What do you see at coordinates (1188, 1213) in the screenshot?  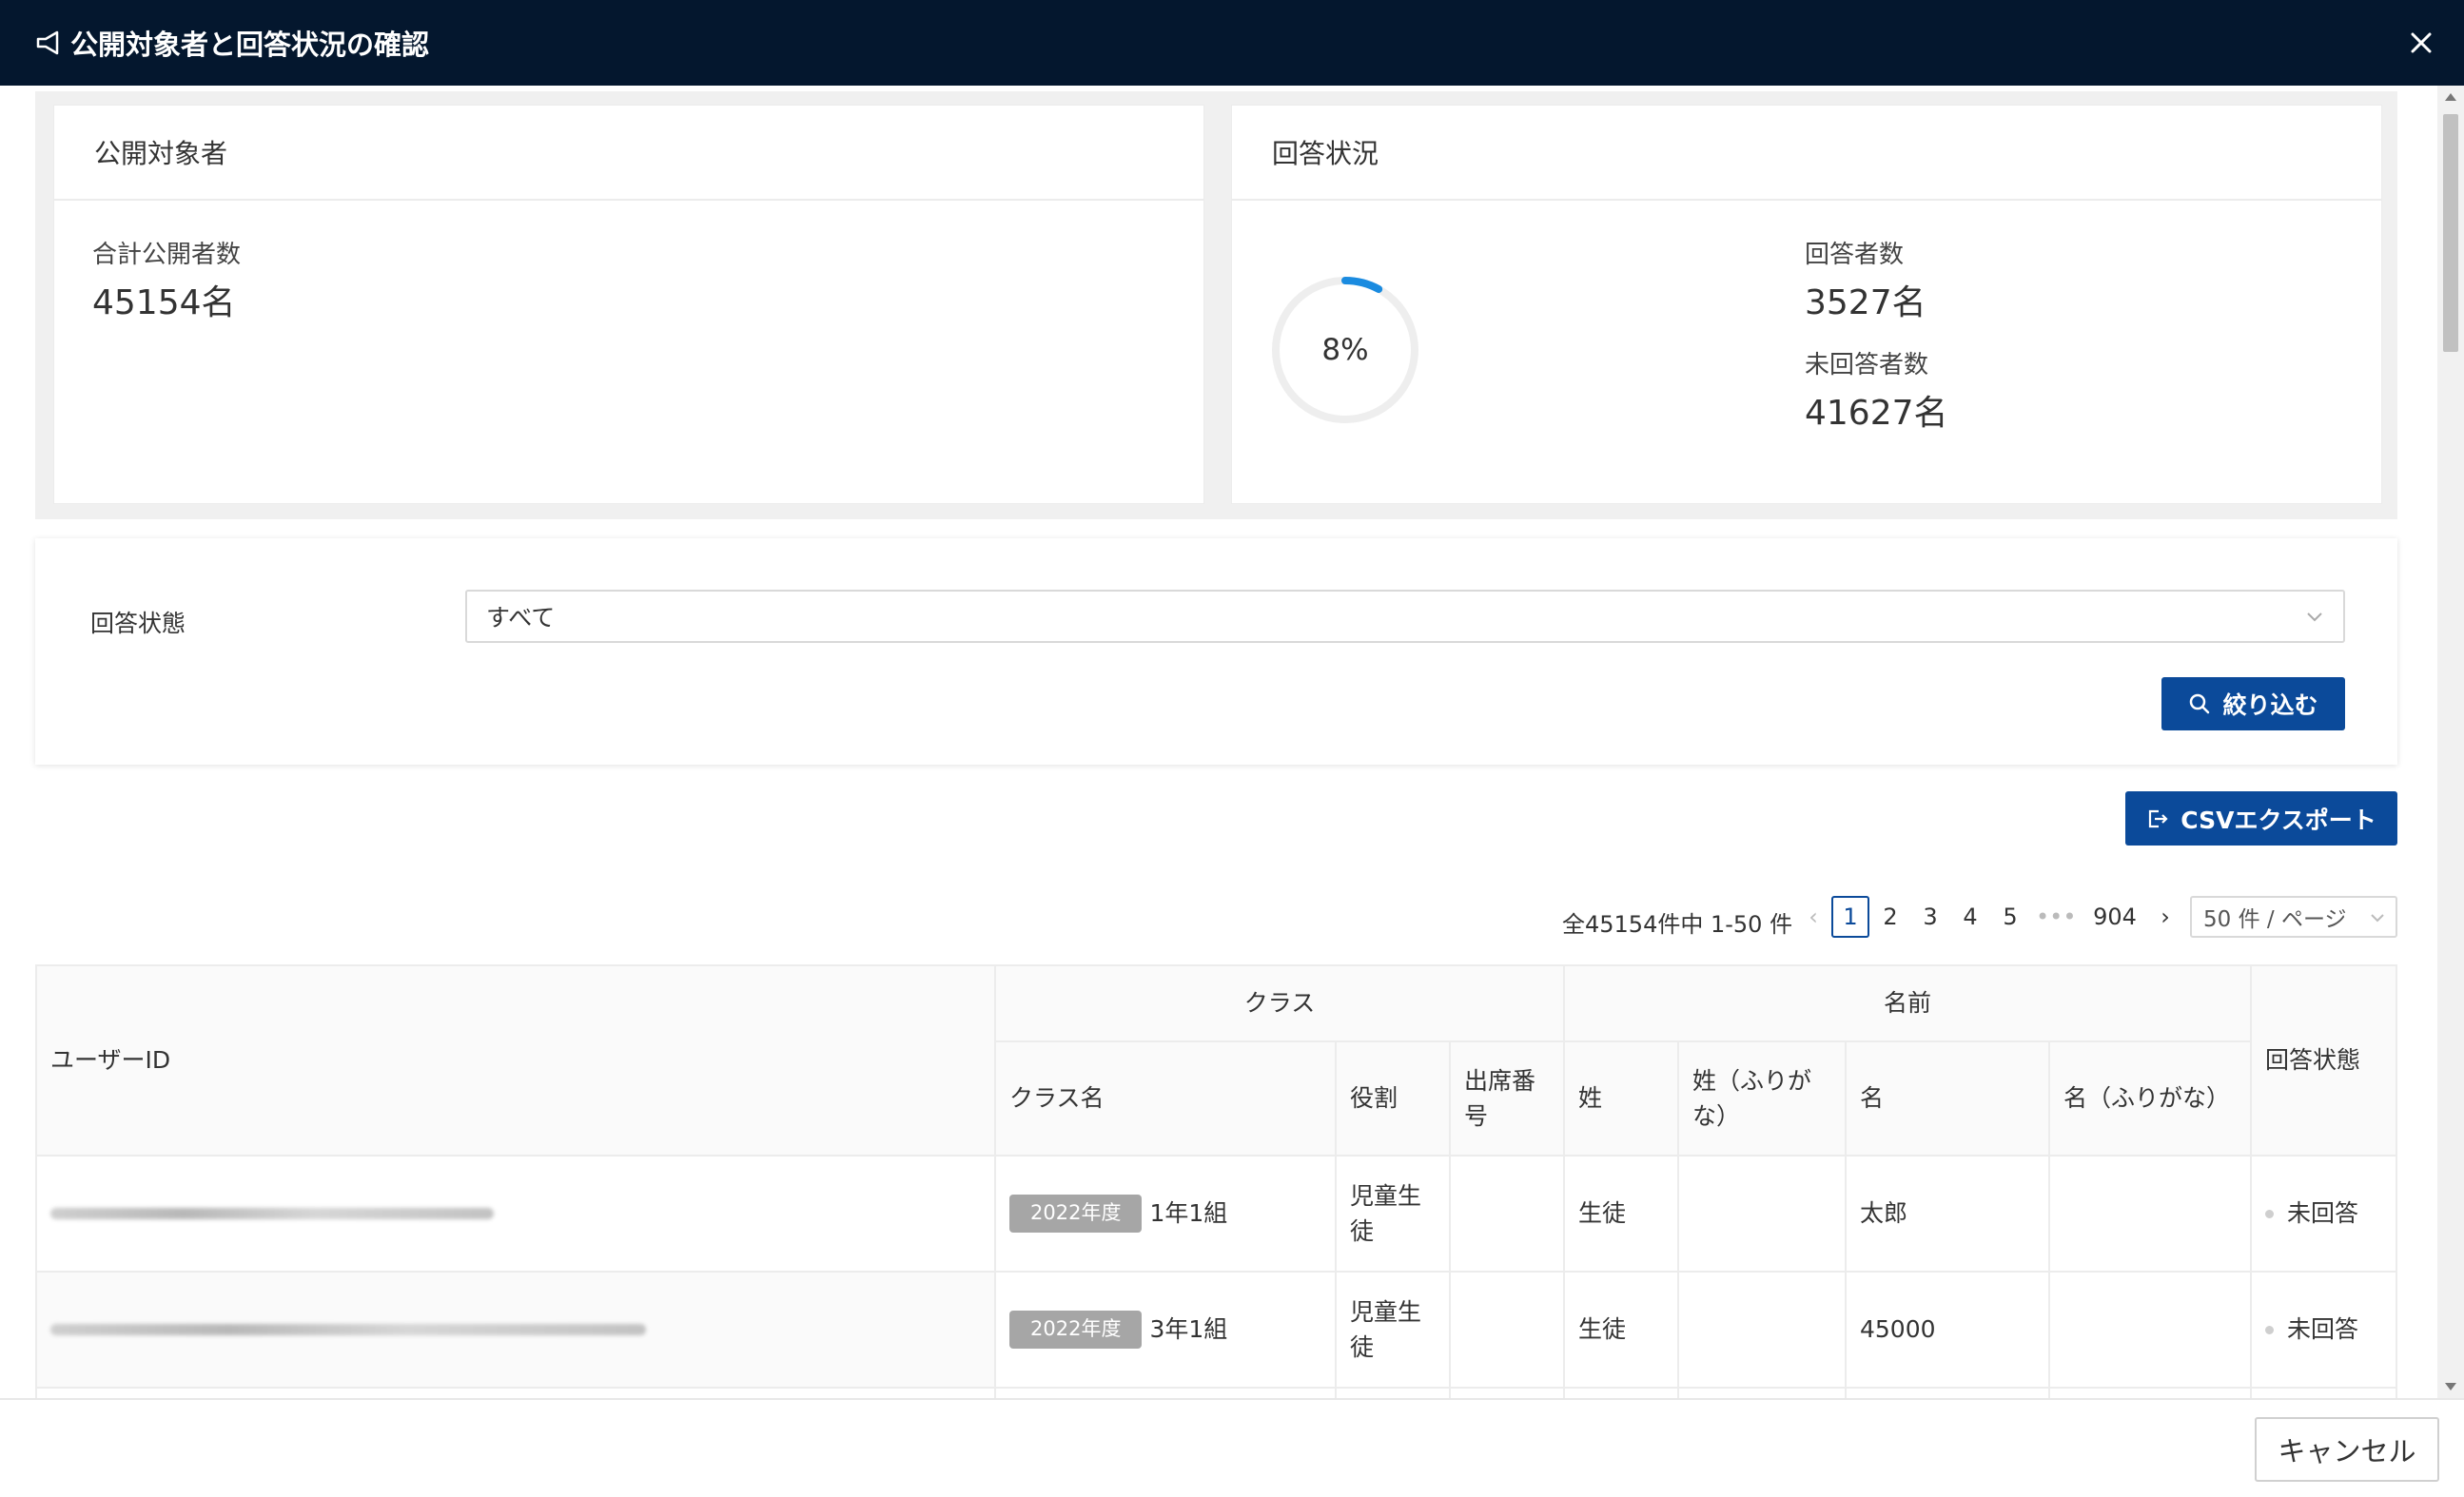 I see `class-name-text: 1年1組` at bounding box center [1188, 1213].